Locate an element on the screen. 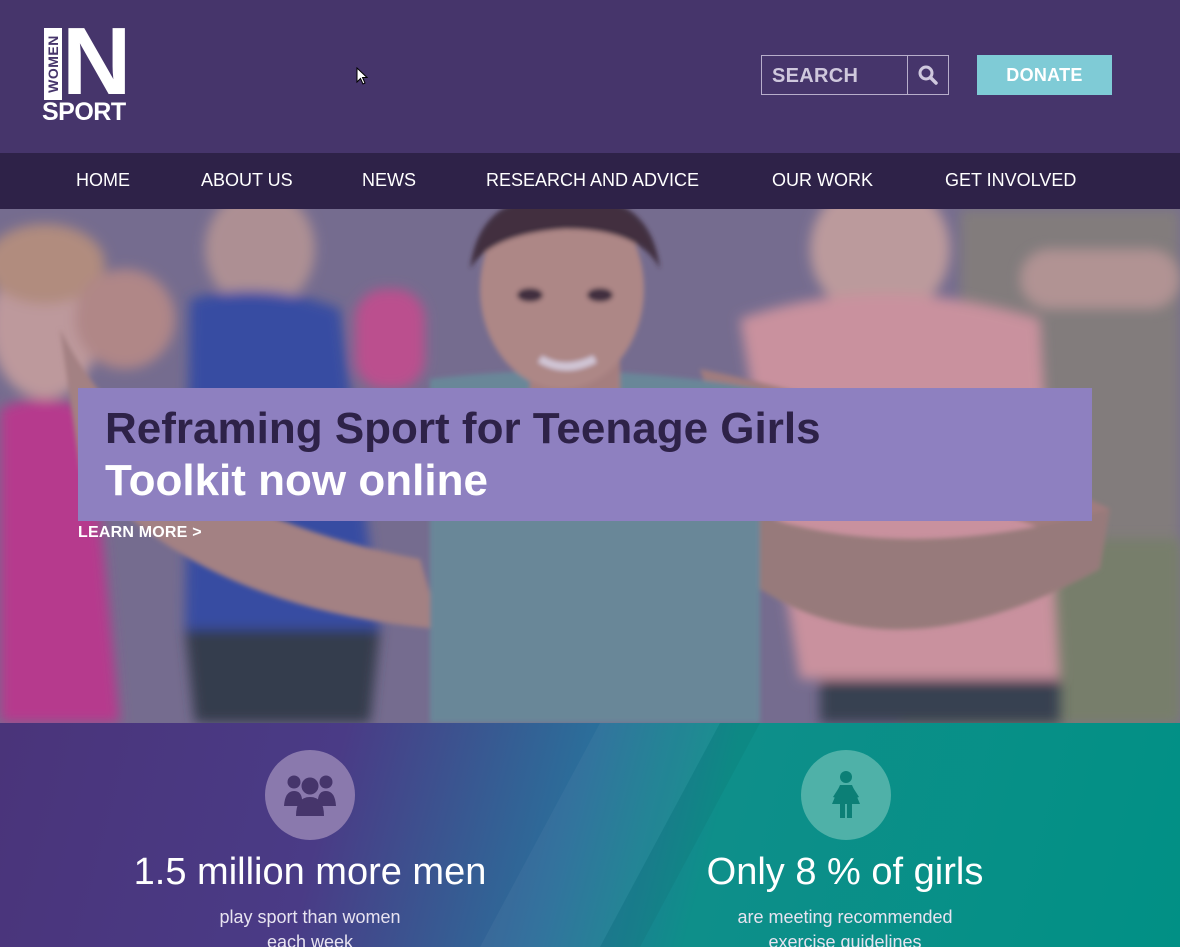 This screenshot has width=1180, height=947. stat-description-line: each week is located at coordinates (310, 939).